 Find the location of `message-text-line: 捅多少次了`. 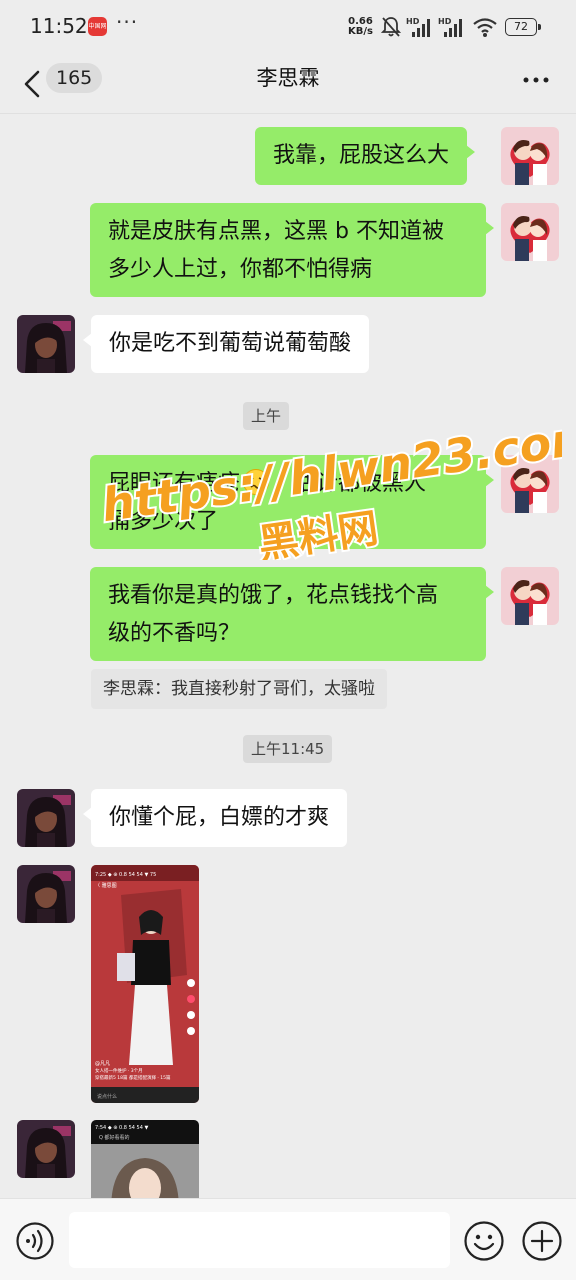

message-text-line: 捅多少次了 is located at coordinates (163, 521).